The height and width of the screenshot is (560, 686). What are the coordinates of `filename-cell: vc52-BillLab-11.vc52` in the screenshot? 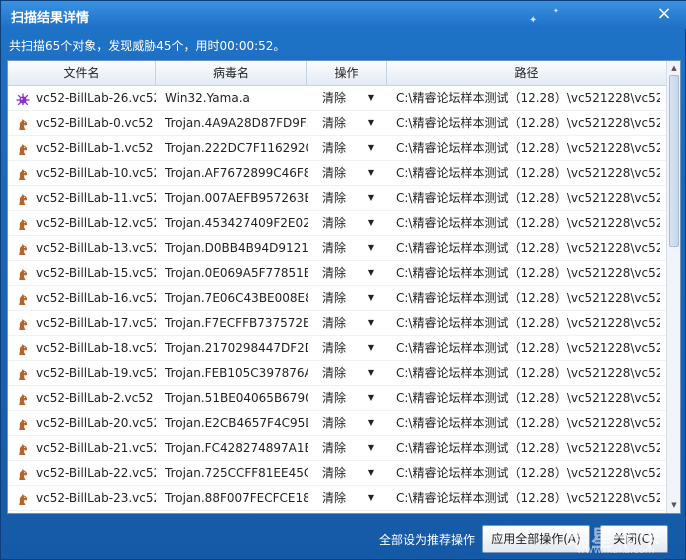 It's located at (96, 198).